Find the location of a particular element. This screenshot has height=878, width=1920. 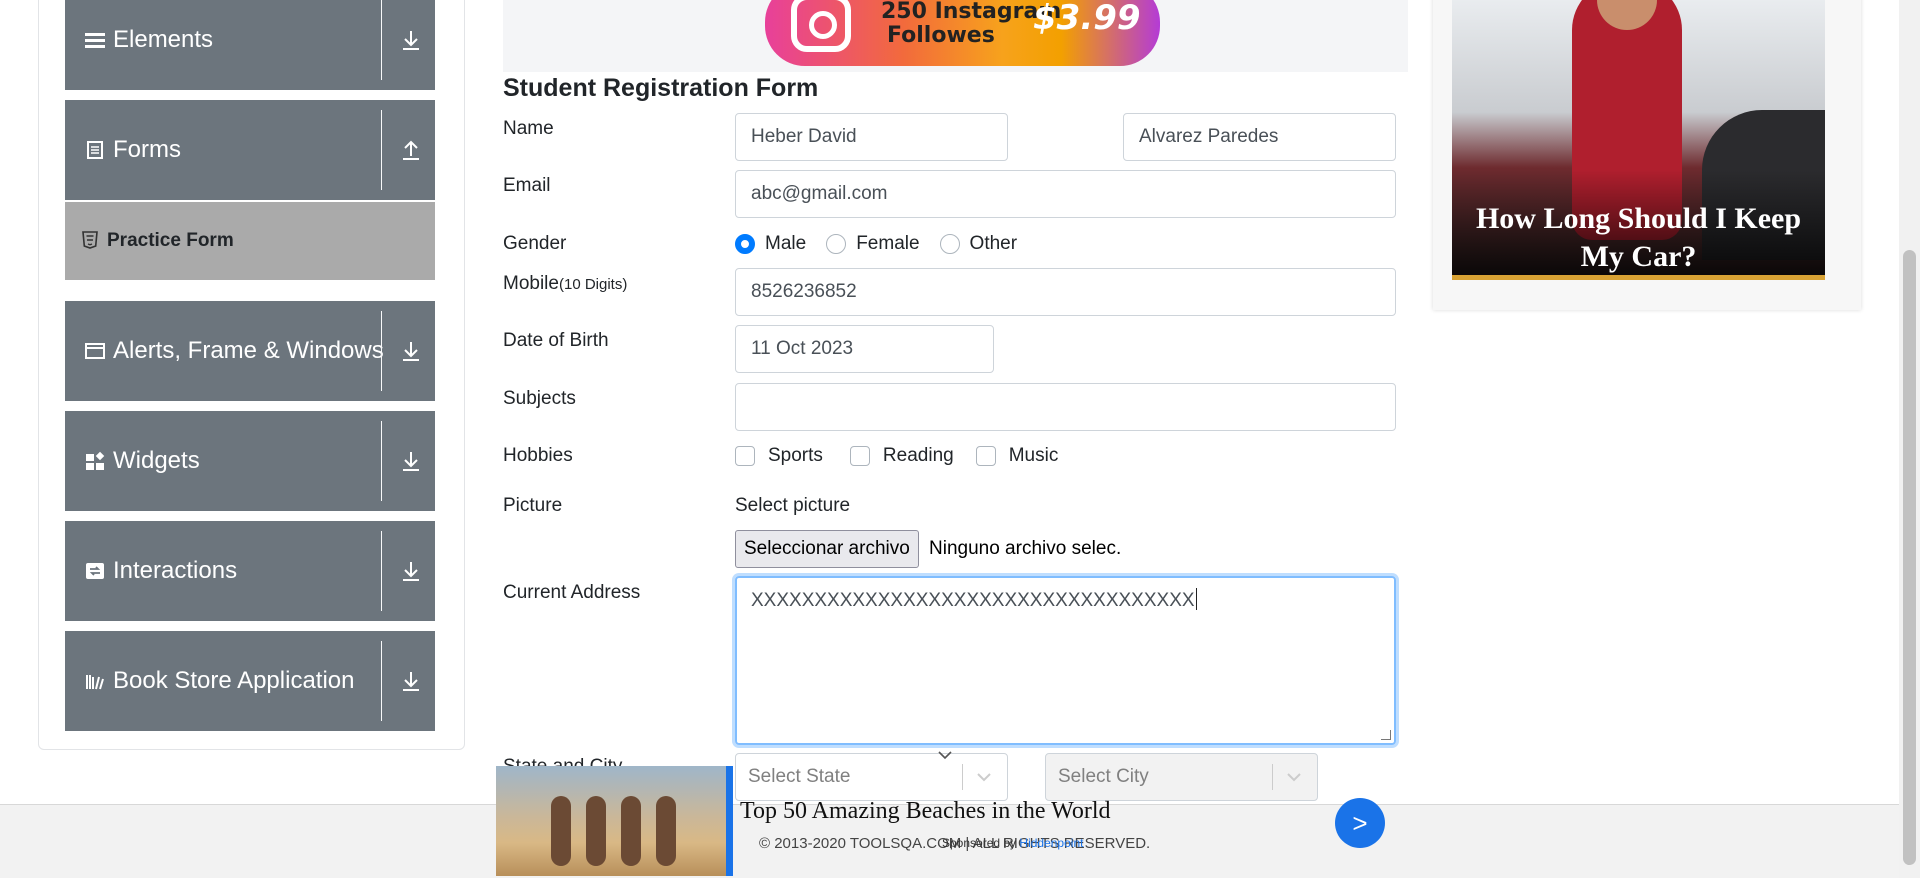

sidebar-group-elements: Elements is located at coordinates (250, 45).